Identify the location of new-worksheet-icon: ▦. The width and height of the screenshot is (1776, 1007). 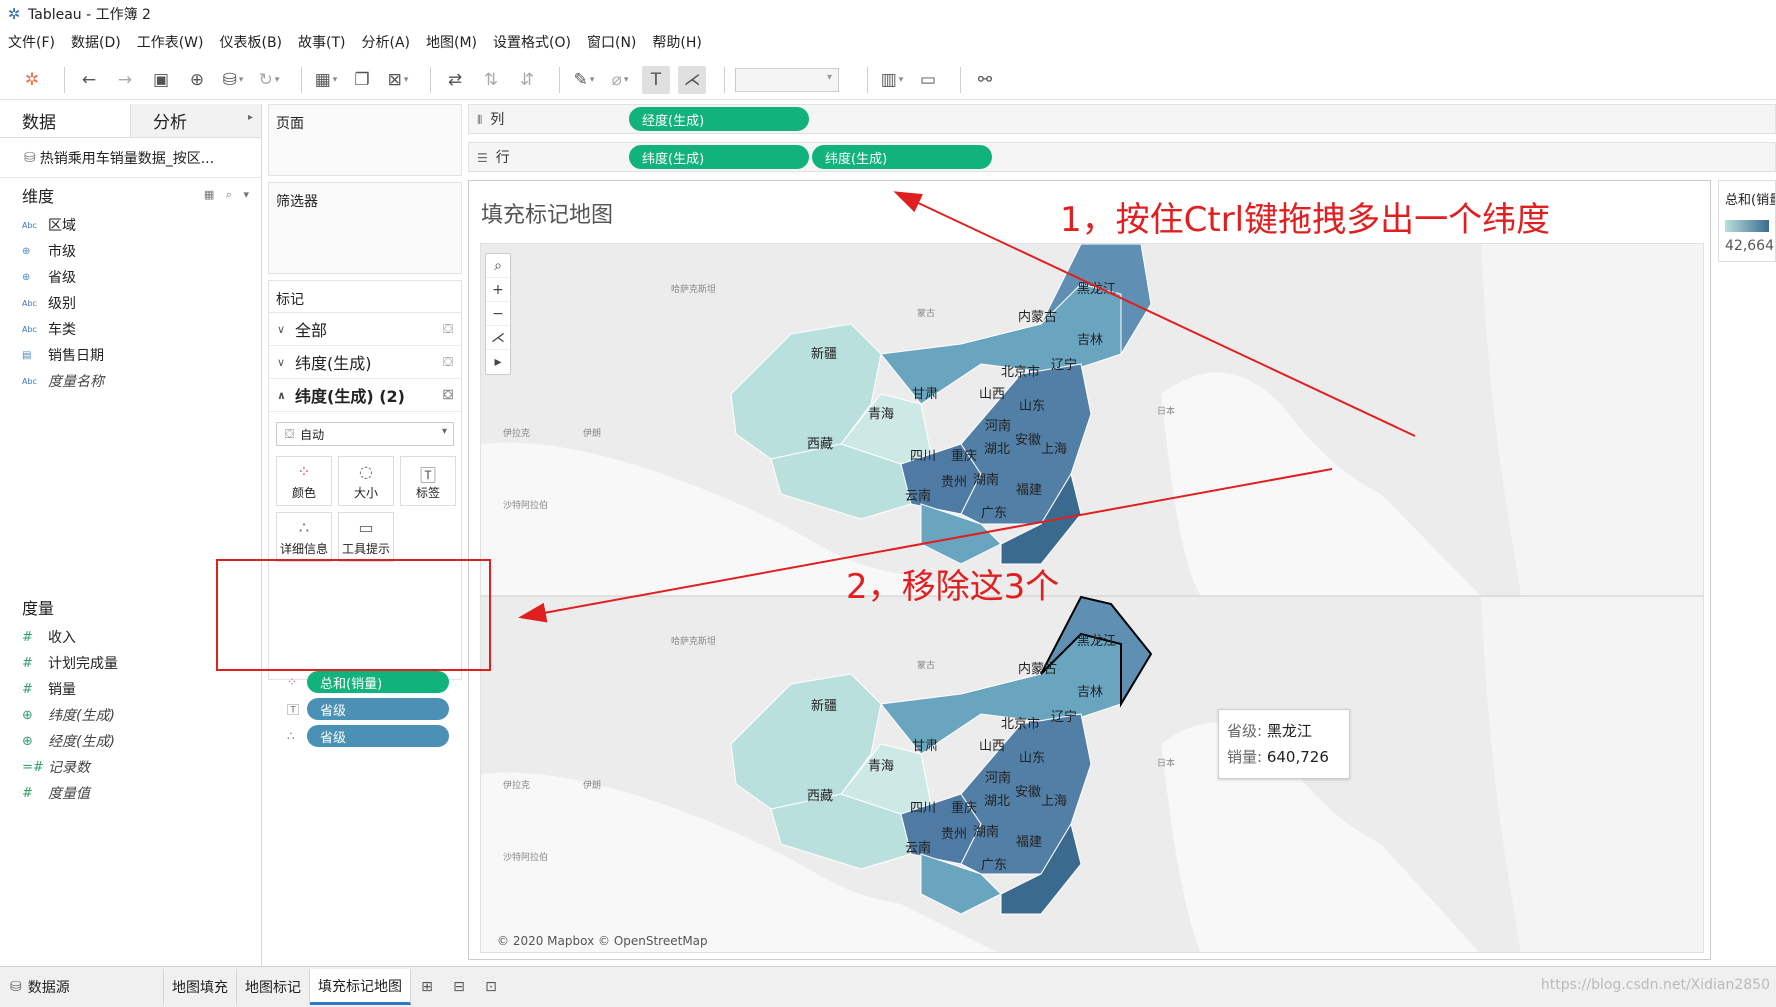
(326, 80).